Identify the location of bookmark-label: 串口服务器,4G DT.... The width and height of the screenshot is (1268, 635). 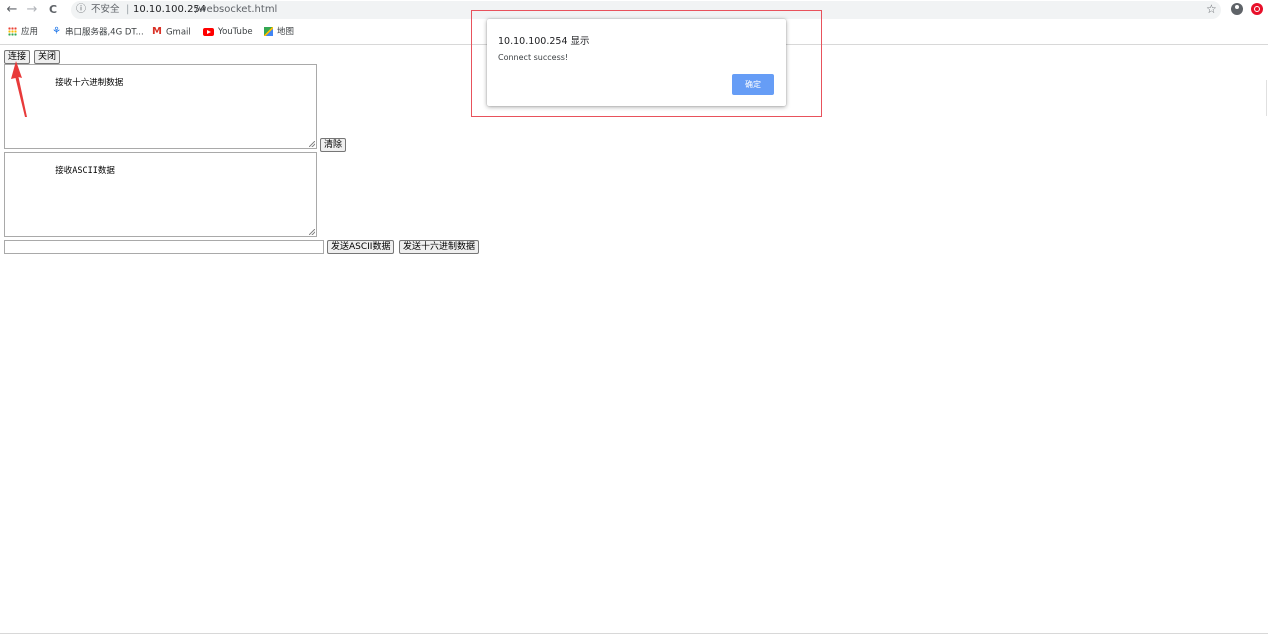
(104, 32).